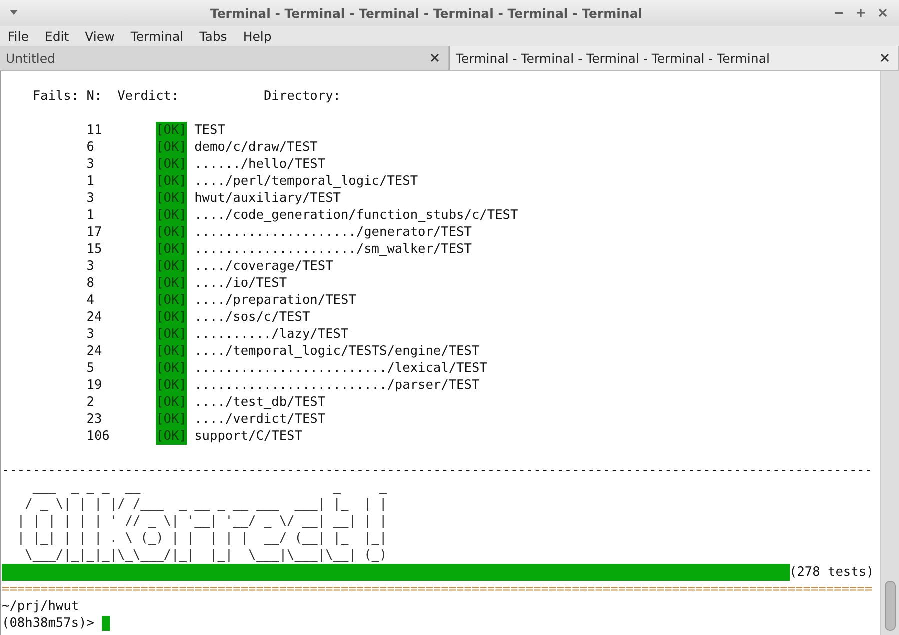  I want to click on directory-path: ...................../generator/TEST, so click(333, 232).